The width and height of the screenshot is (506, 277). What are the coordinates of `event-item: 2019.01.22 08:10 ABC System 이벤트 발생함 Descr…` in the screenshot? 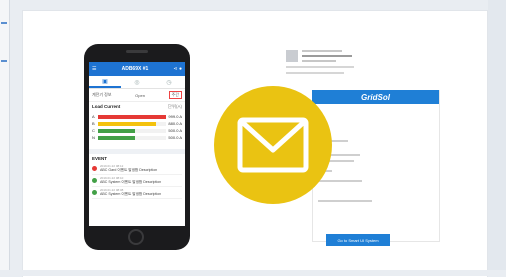 It's located at (137, 181).